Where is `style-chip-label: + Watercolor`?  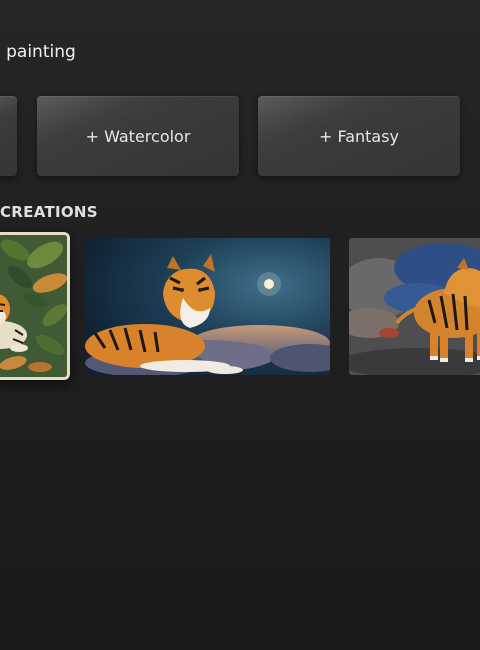 style-chip-label: + Watercolor is located at coordinates (138, 136).